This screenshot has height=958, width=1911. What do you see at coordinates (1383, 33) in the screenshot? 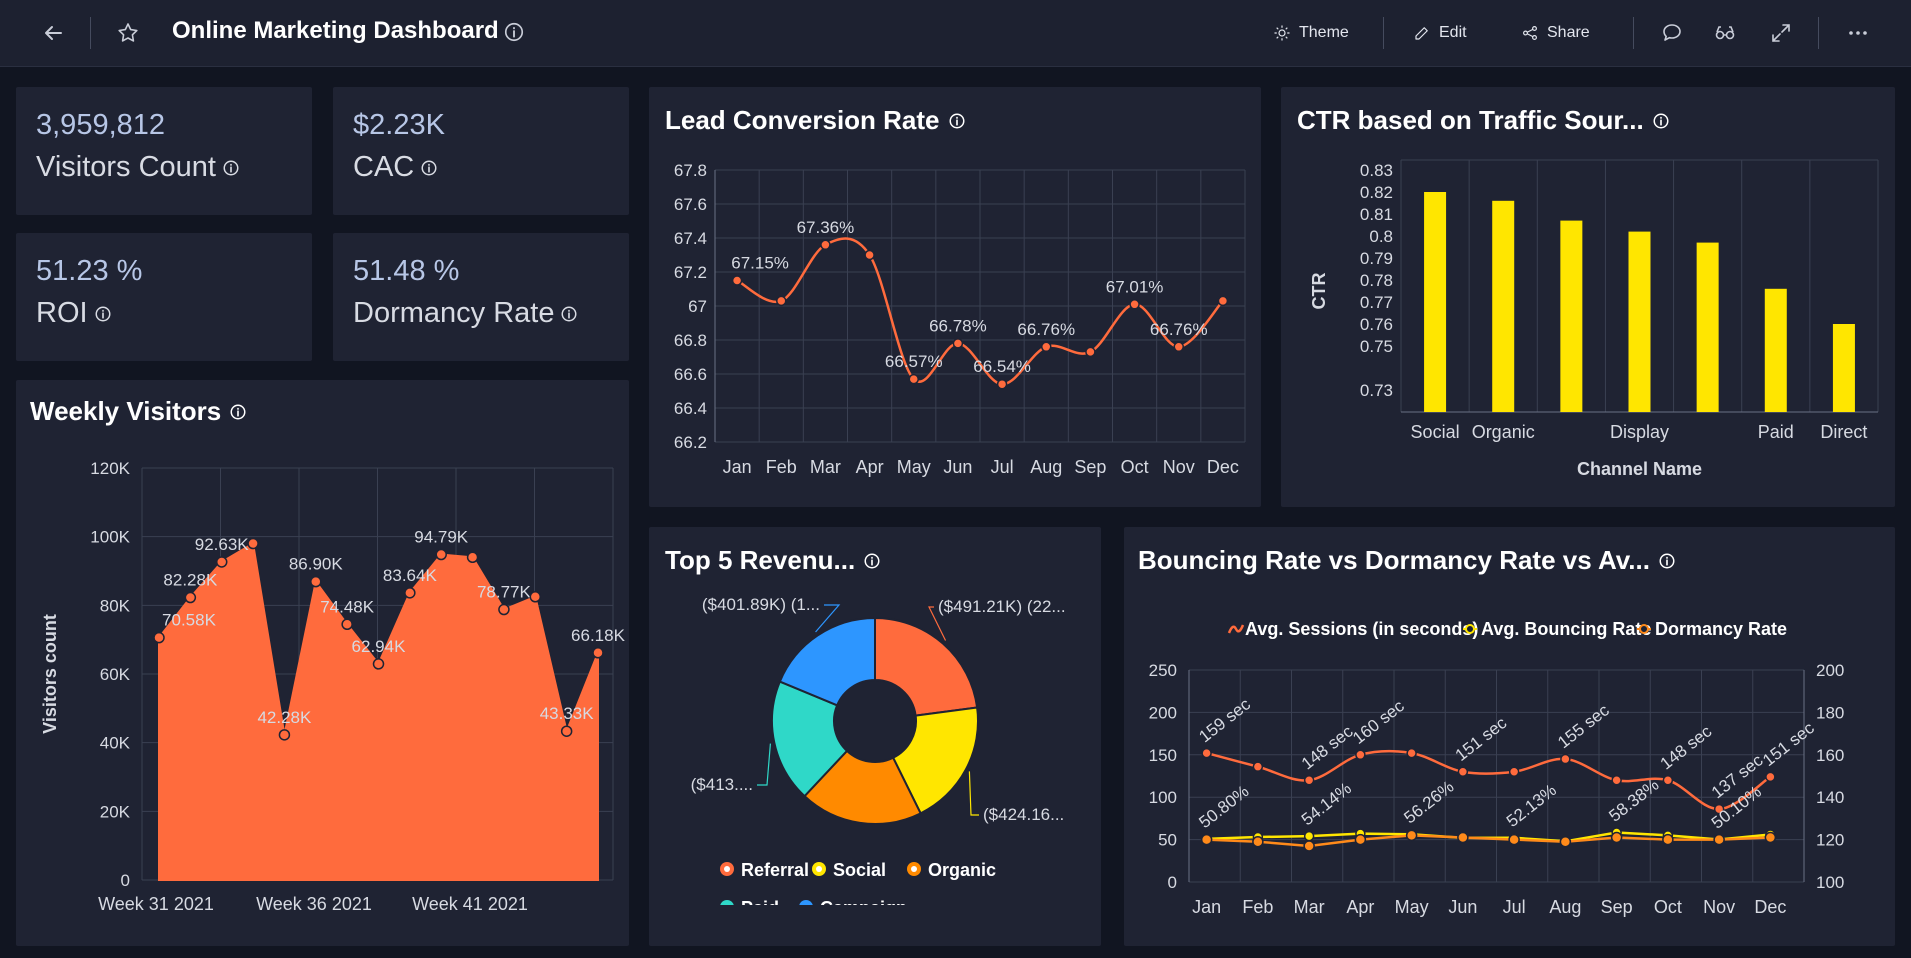
I see `divider` at bounding box center [1383, 33].